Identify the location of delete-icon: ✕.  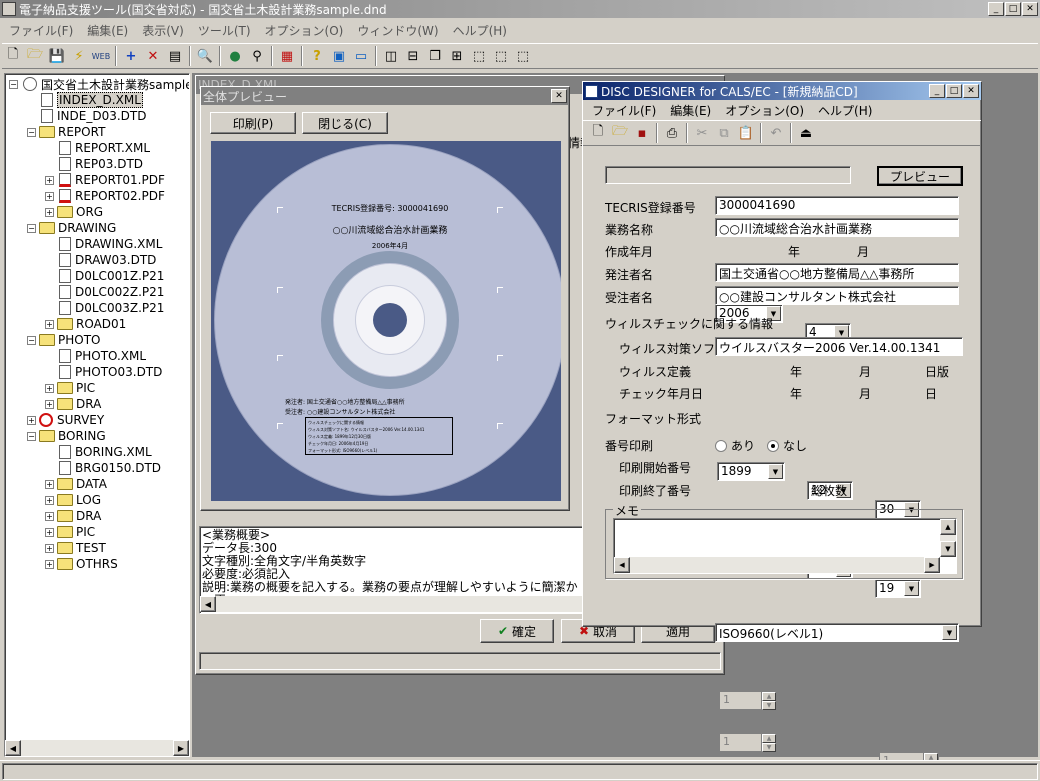
(153, 56).